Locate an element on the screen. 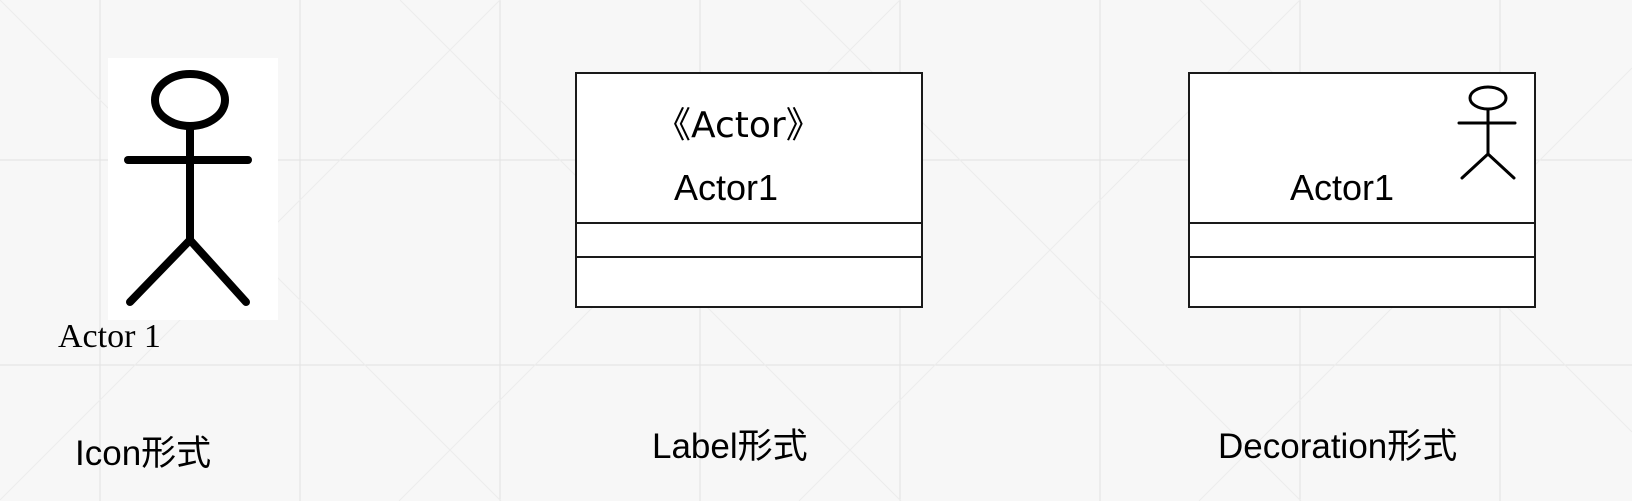 Image resolution: width=1632 pixels, height=501 pixels. label-form-stereotype: 《Actor》 is located at coordinates (738, 125).